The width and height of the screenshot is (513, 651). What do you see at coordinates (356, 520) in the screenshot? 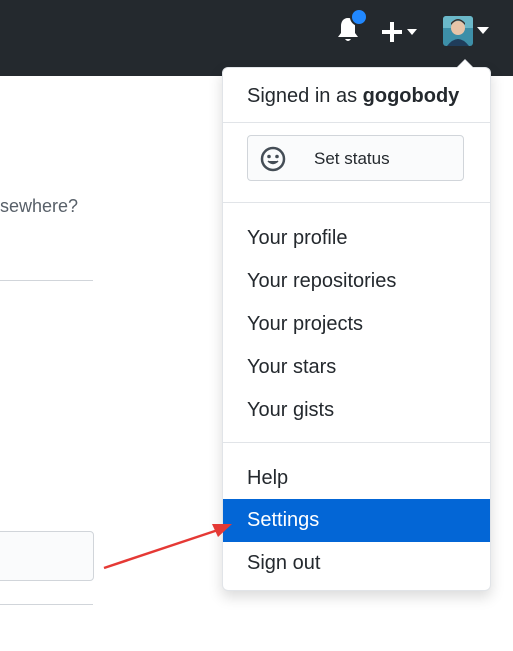
I see `menu-item-settings: Settings` at bounding box center [356, 520].